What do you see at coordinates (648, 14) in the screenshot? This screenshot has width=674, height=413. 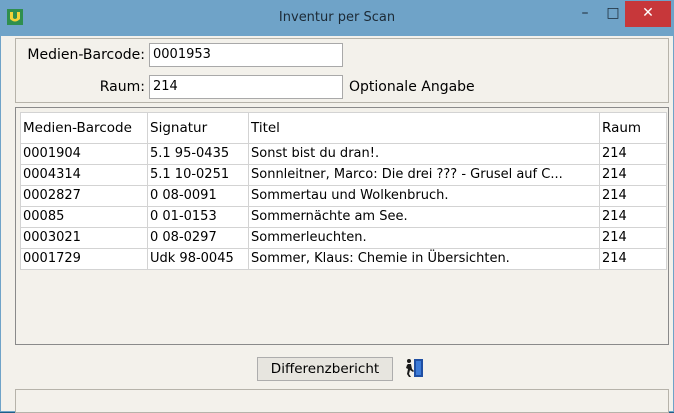 I see `close-button: ✕` at bounding box center [648, 14].